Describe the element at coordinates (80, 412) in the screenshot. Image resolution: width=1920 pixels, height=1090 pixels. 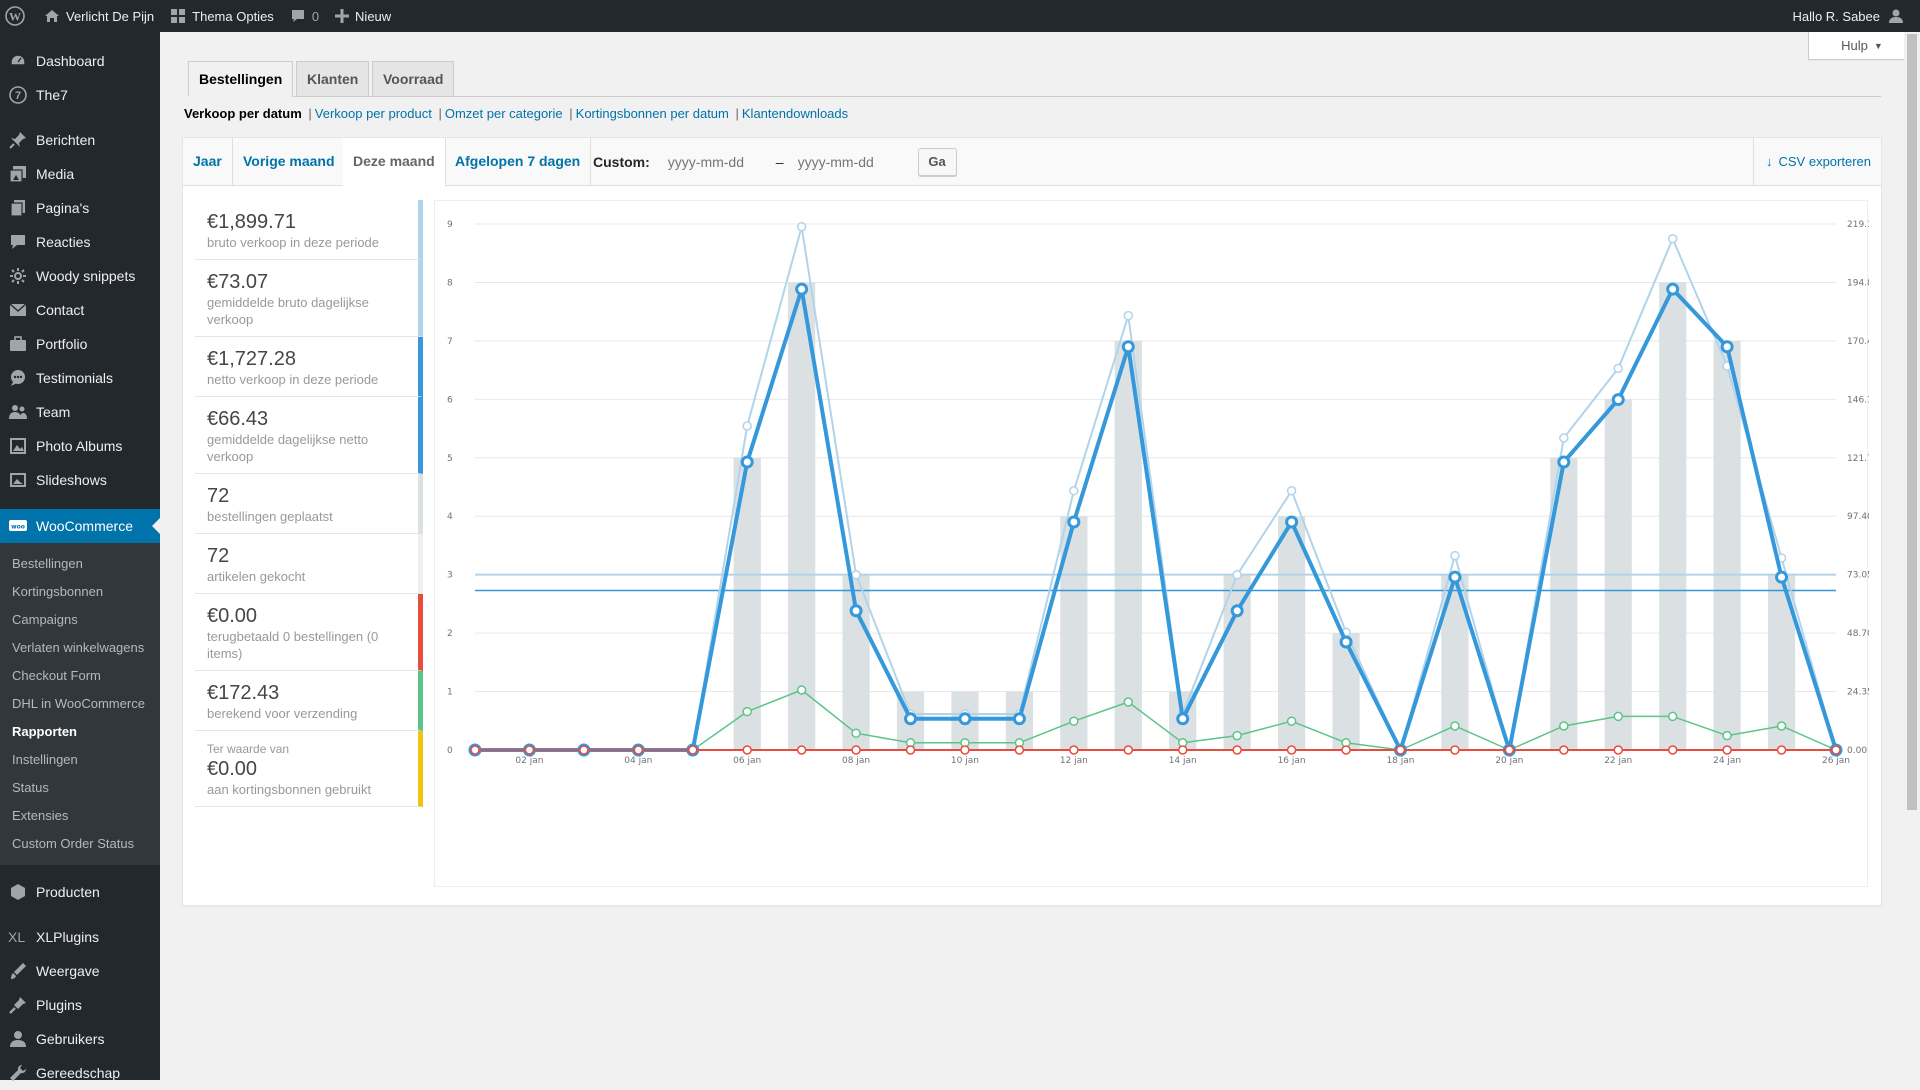
I see `menu-team: Team` at that location.